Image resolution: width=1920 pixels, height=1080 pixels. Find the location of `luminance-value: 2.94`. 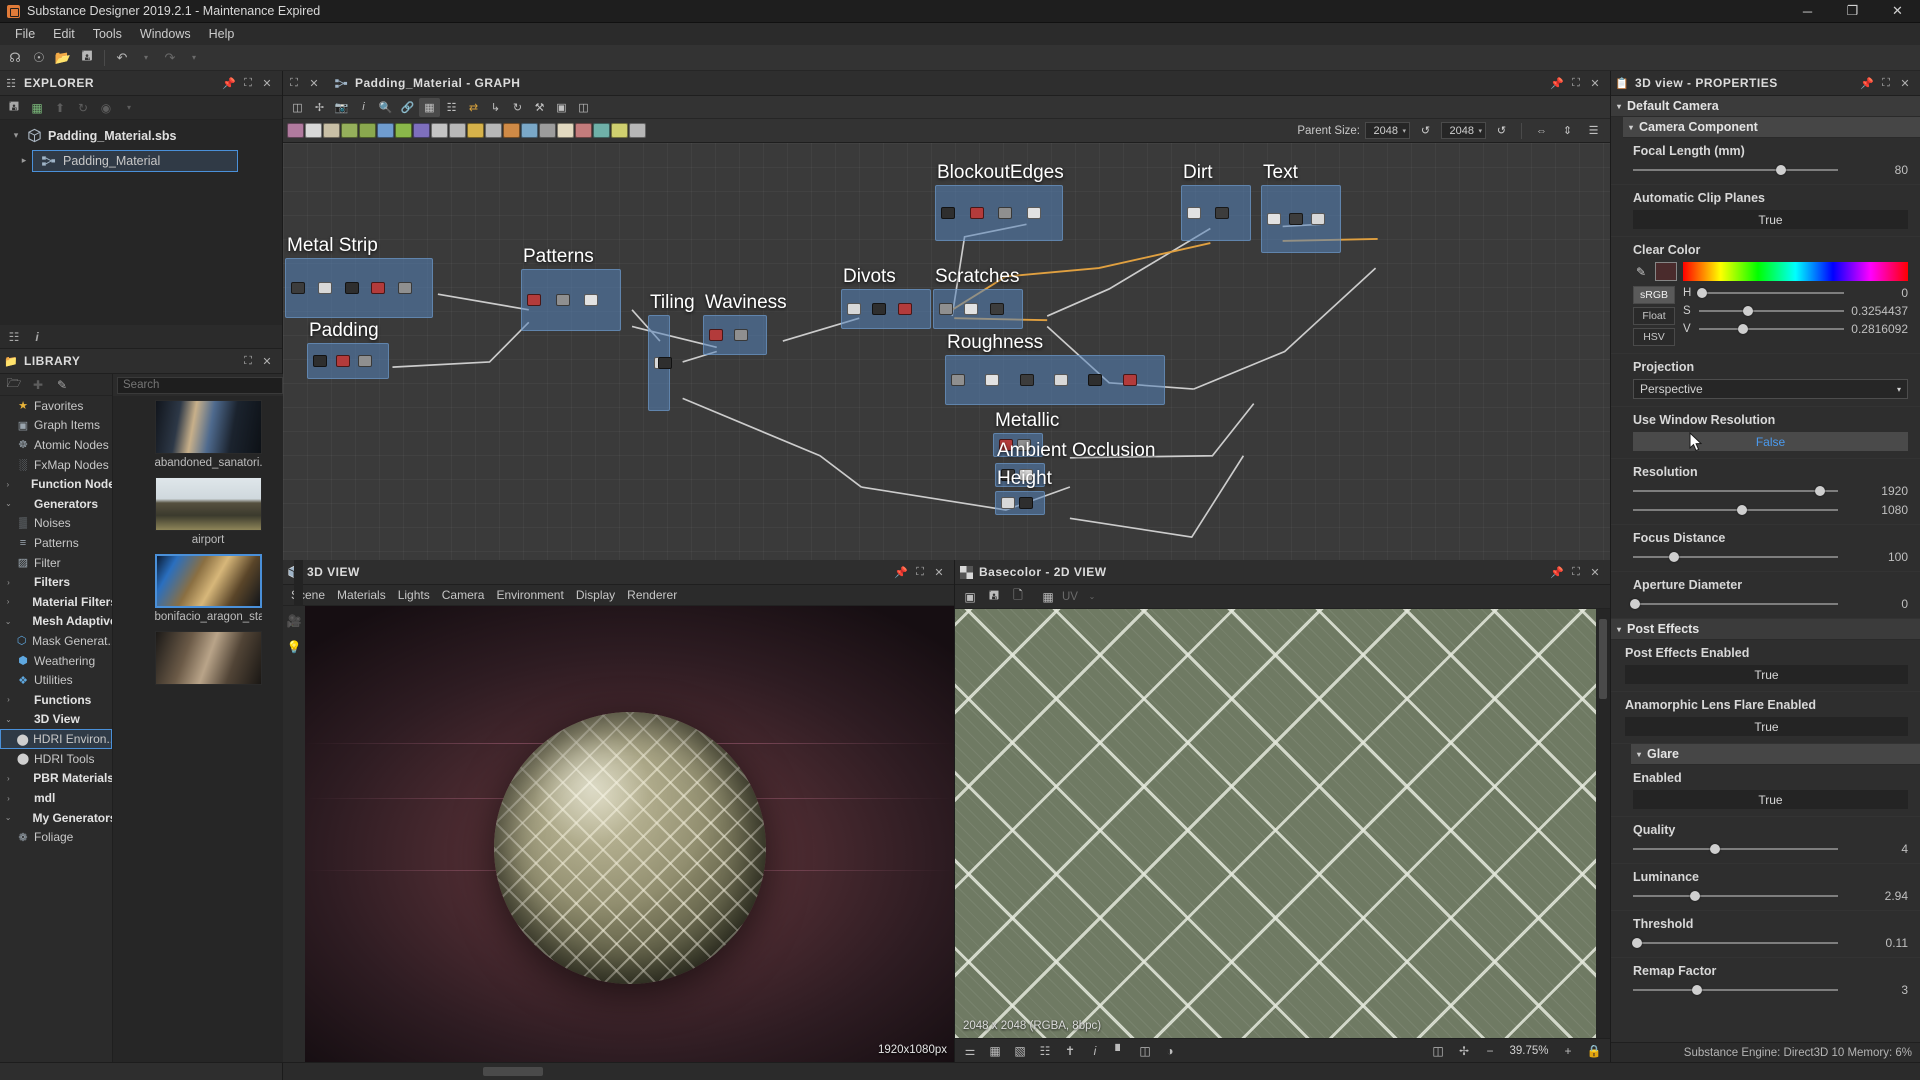

luminance-value: 2.94 is located at coordinates (1877, 896).